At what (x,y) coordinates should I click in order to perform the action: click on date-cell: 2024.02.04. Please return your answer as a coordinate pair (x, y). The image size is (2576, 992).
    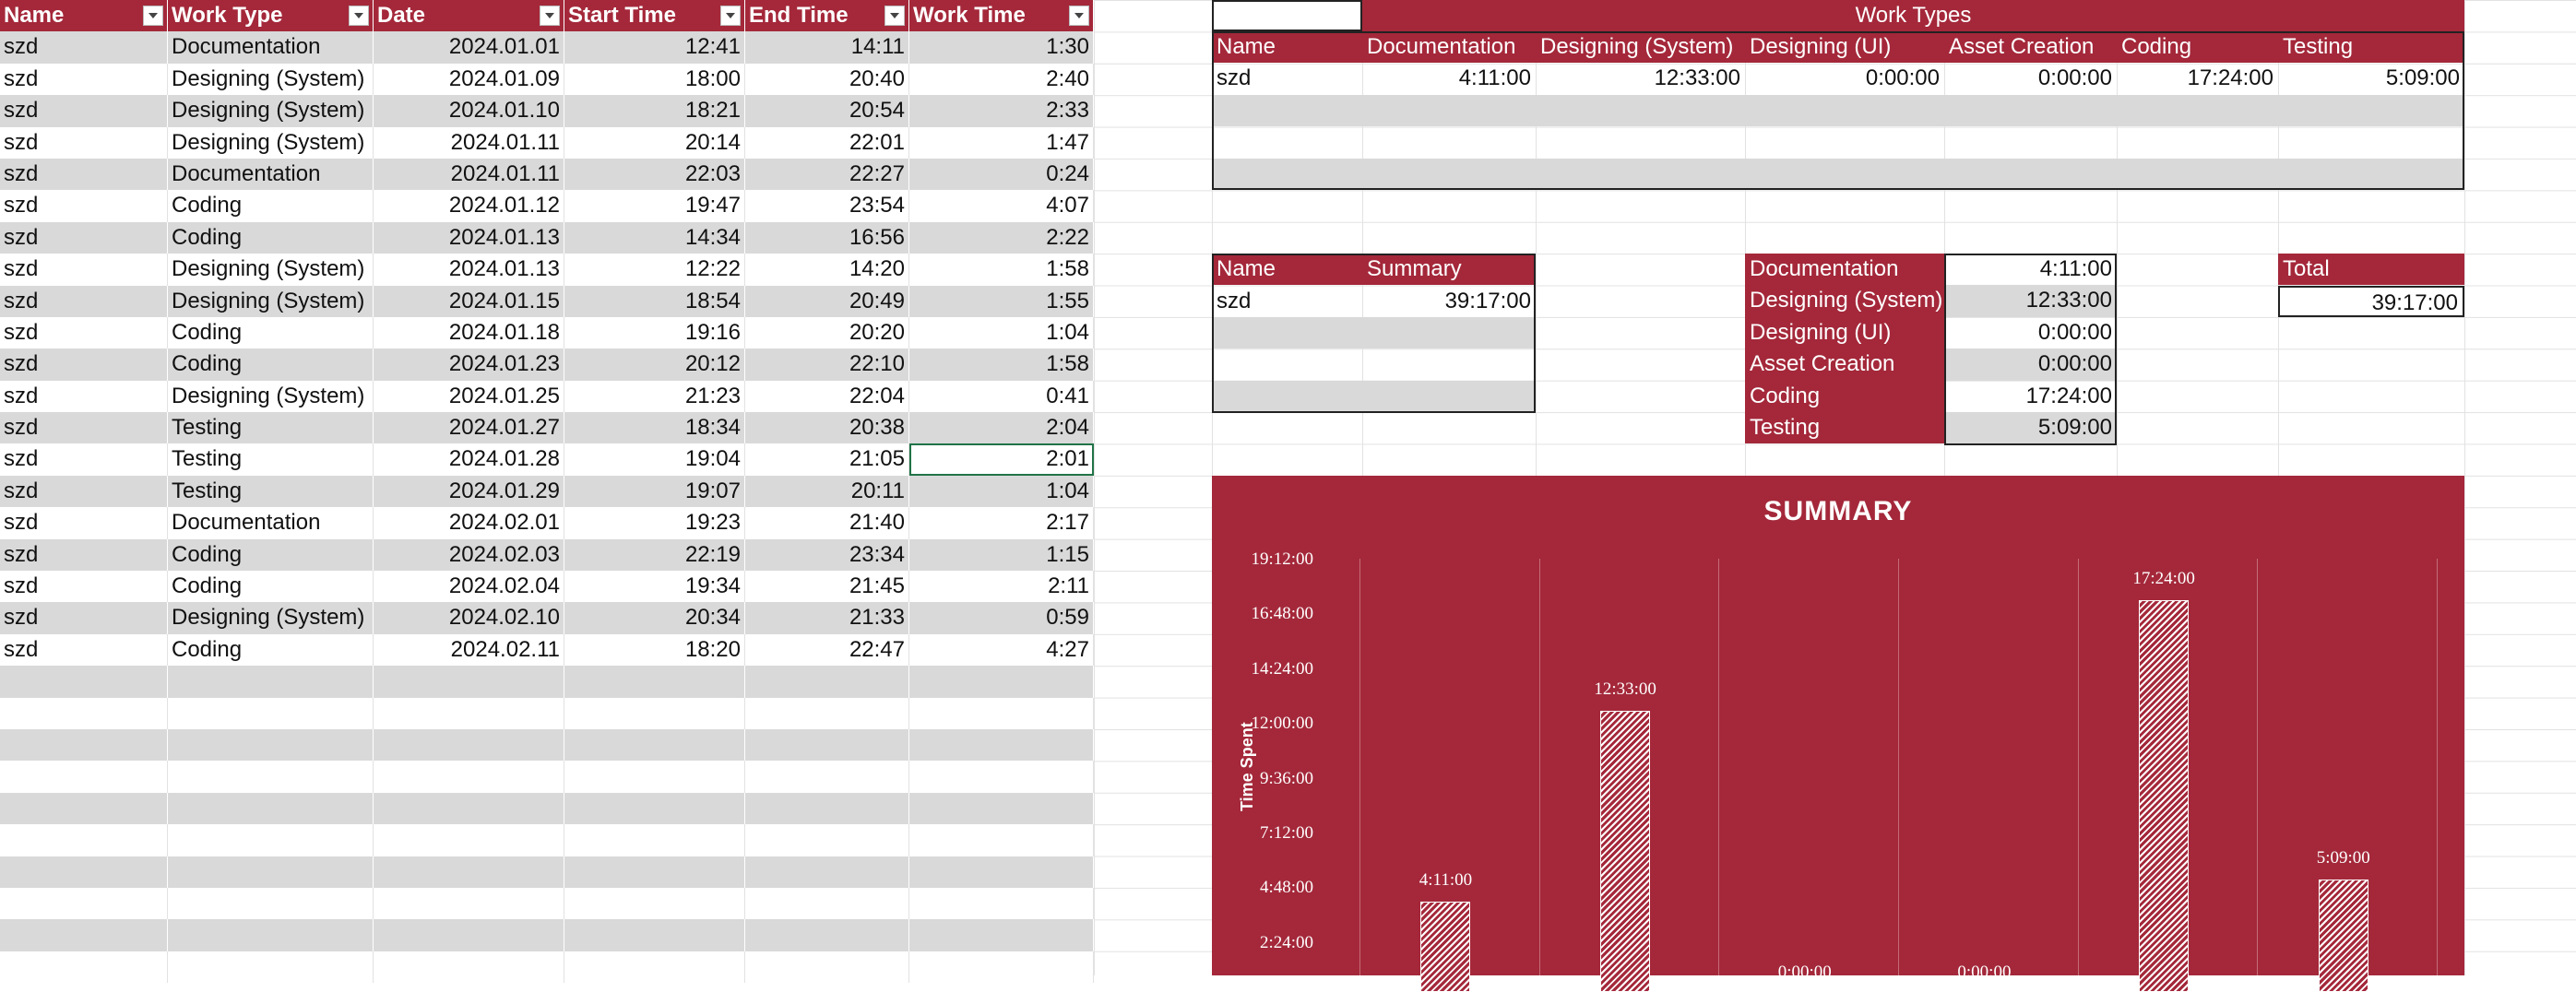
    Looking at the image, I should click on (469, 587).